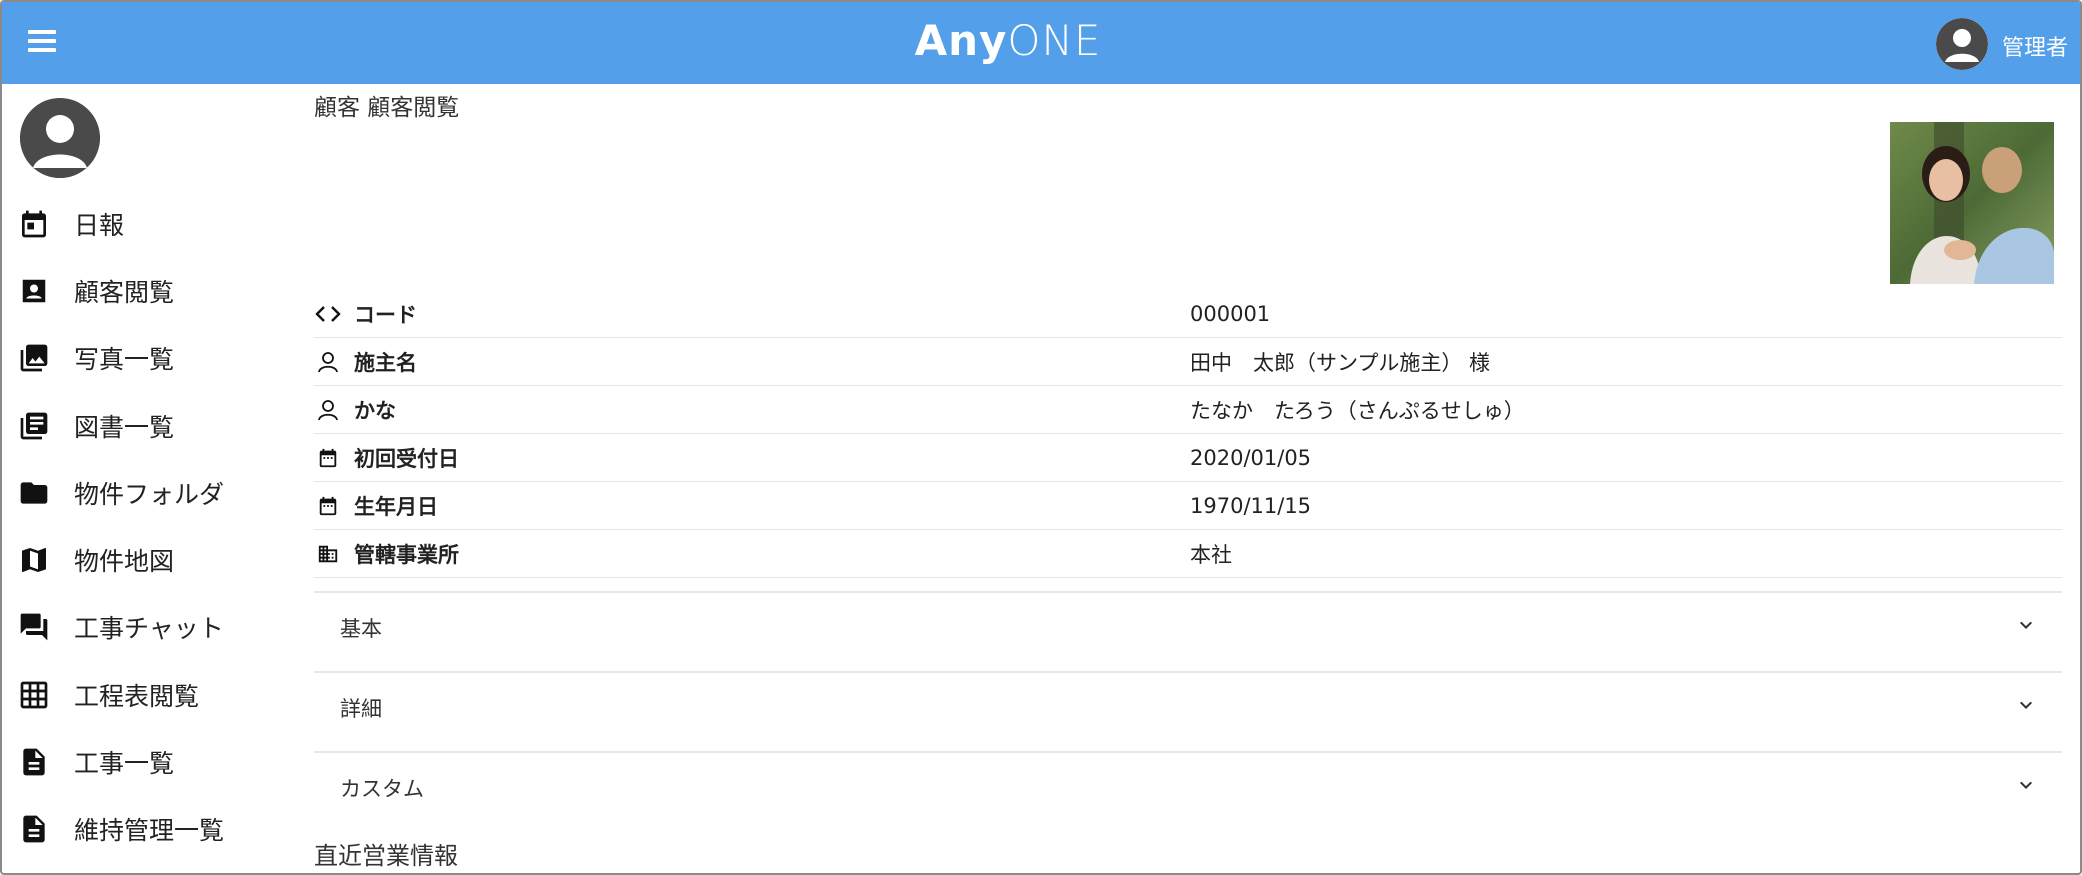  What do you see at coordinates (752, 554) in the screenshot?
I see `field-key: 管轄事業所` at bounding box center [752, 554].